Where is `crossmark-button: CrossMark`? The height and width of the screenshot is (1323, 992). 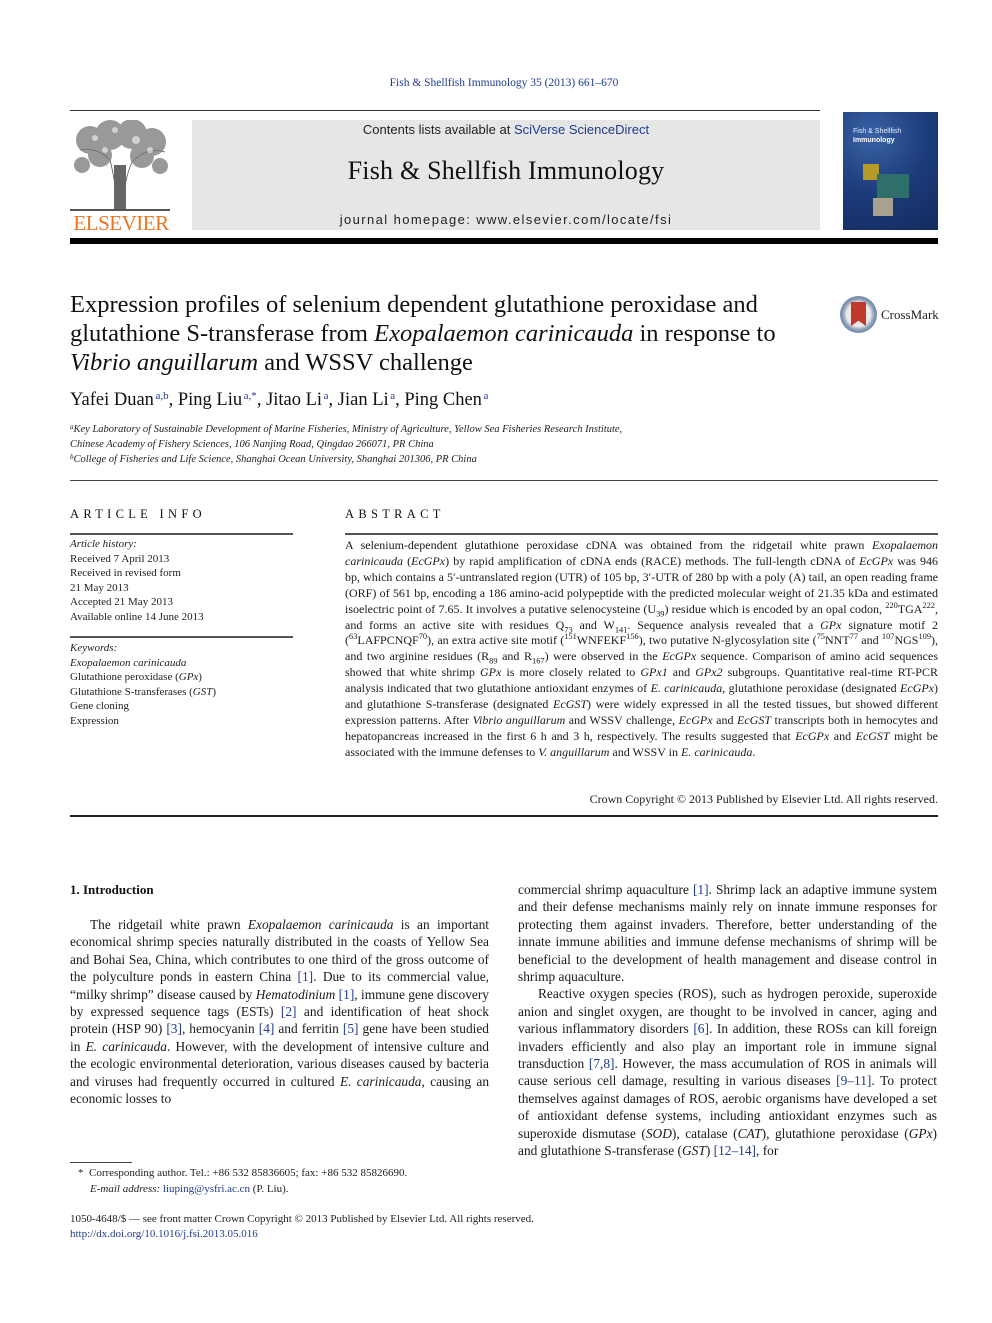 crossmark-button: CrossMark is located at coordinates (890, 316).